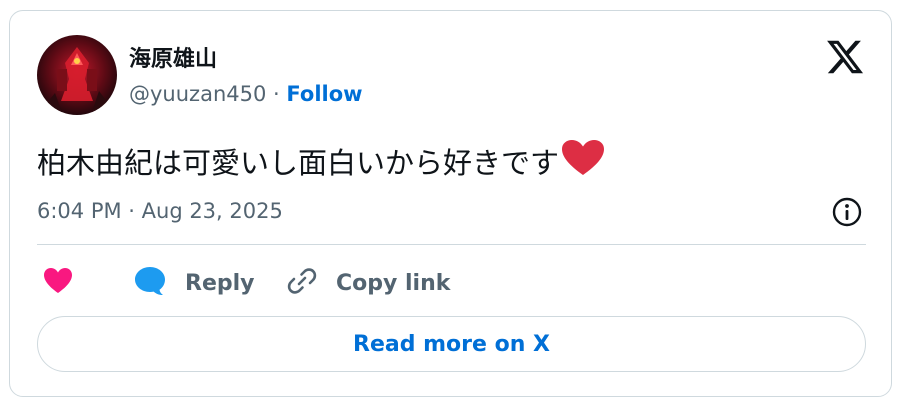 The width and height of the screenshot is (899, 406). I want to click on author-display-name: 海原雄山, so click(173, 57).